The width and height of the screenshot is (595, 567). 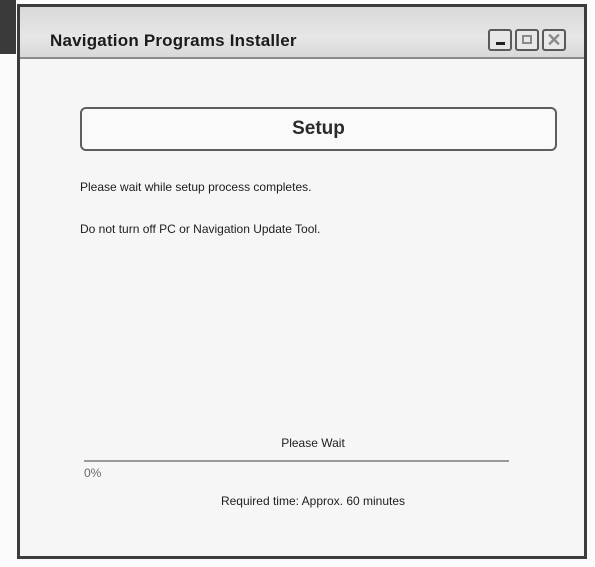 I want to click on progress-percent: 0%, so click(x=93, y=473).